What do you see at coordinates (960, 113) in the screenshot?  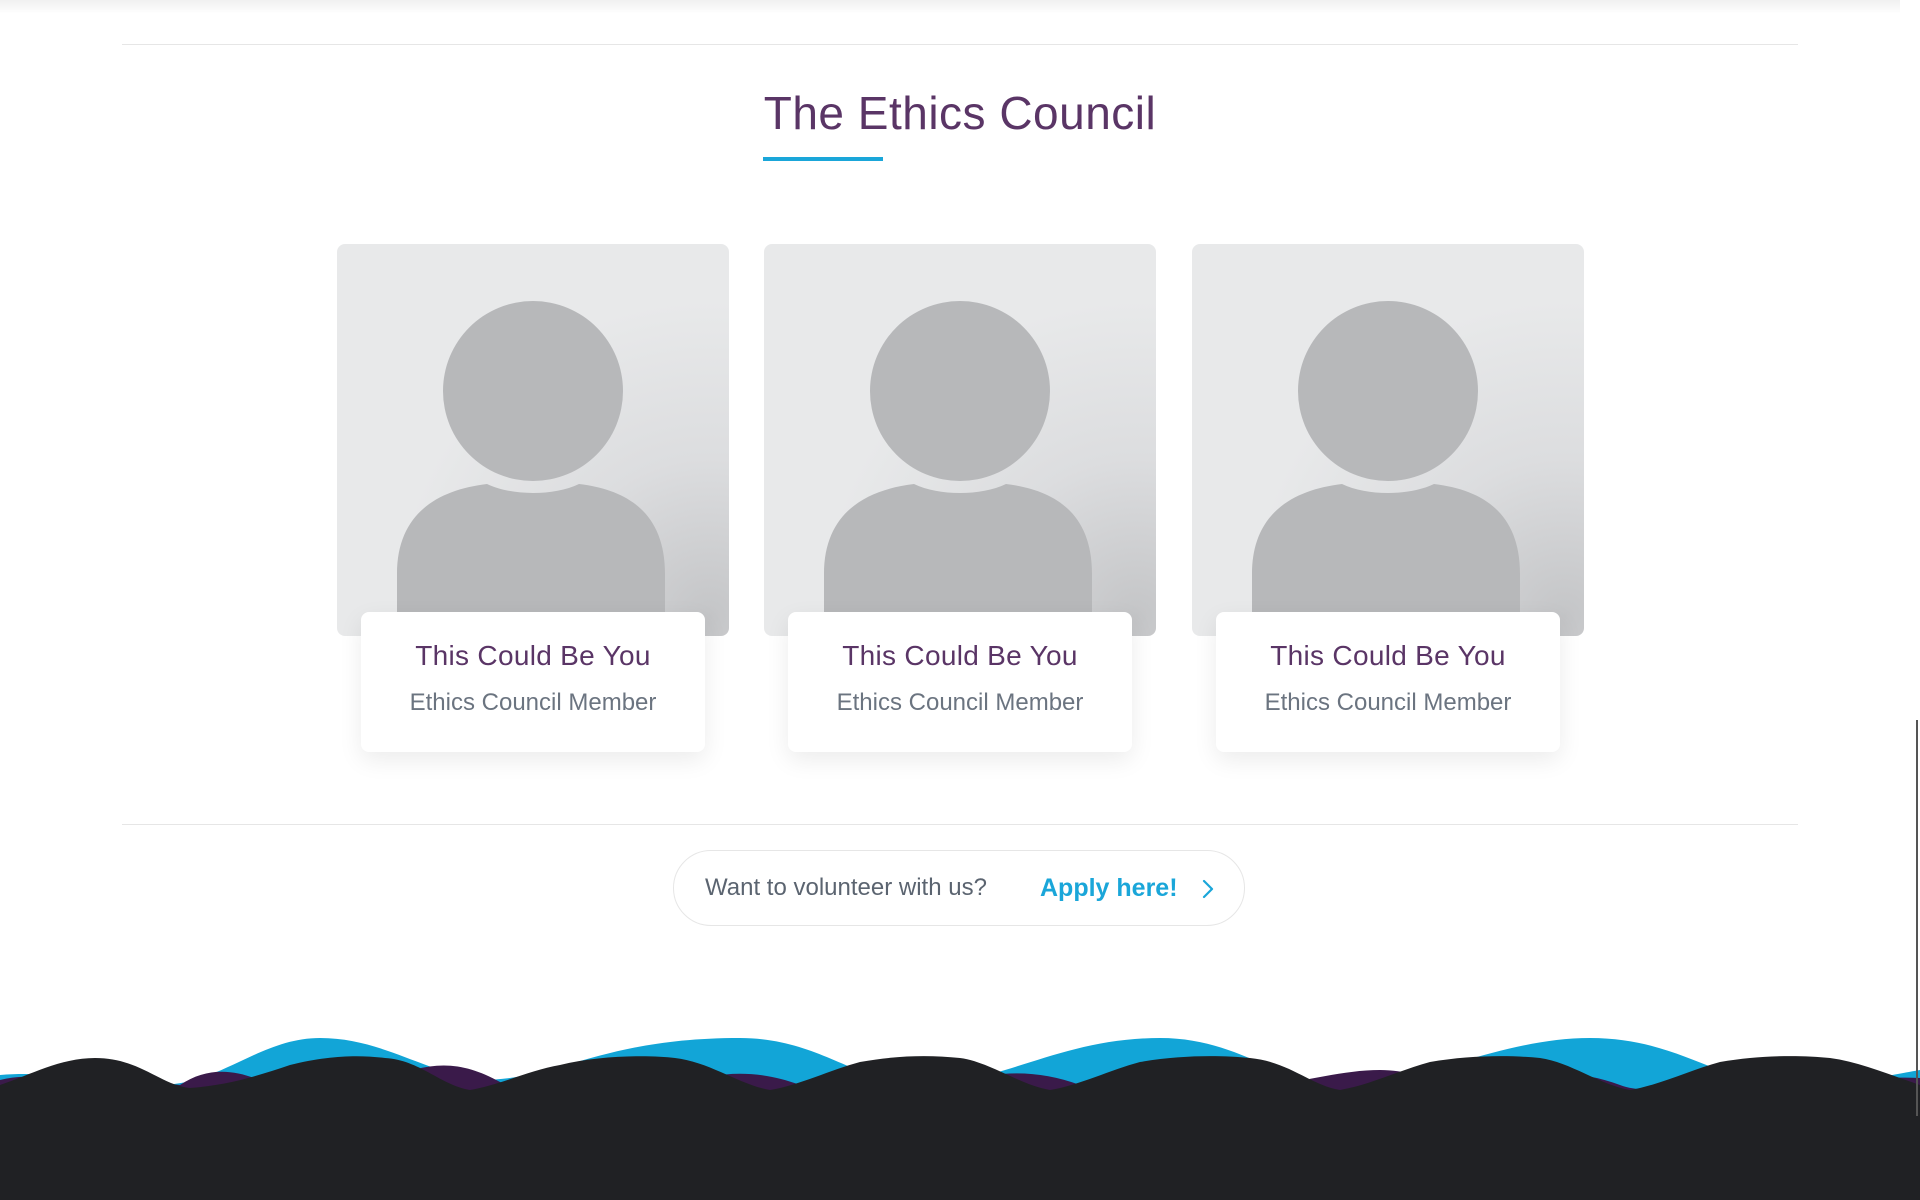 I see `section-title: The Ethics Council` at bounding box center [960, 113].